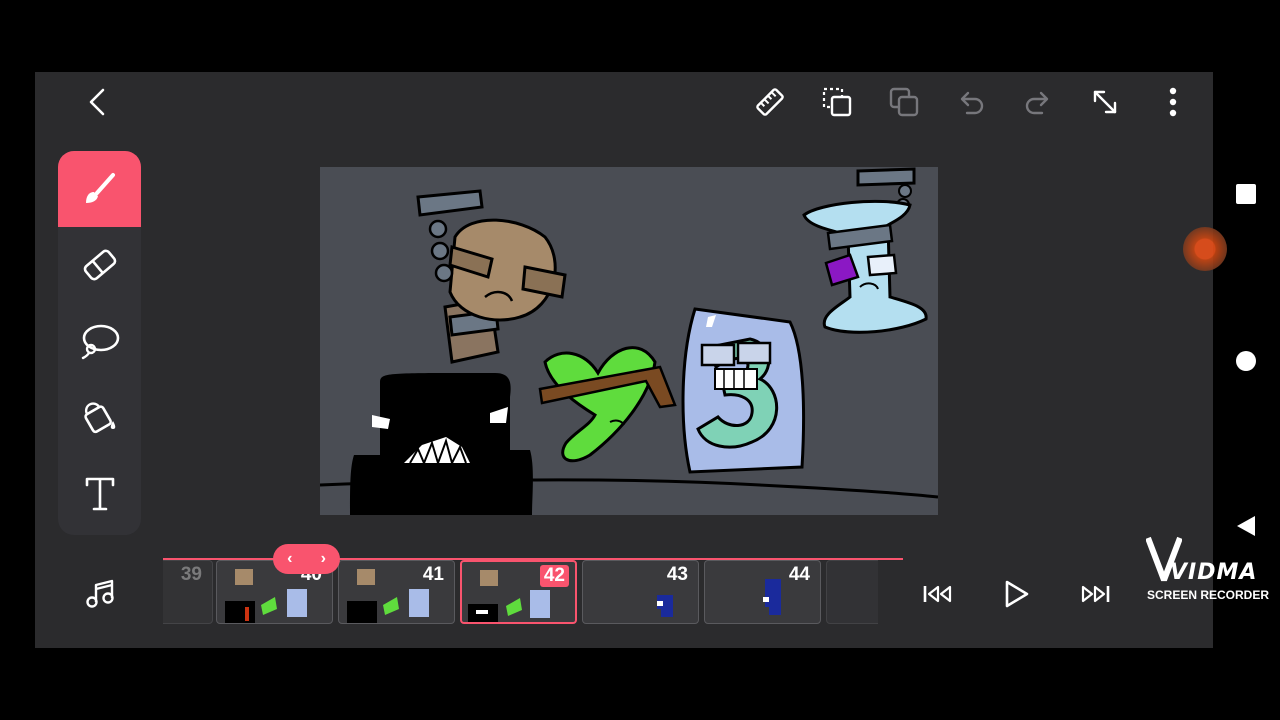 Image resolution: width=1280 pixels, height=720 pixels. I want to click on duplicate-icon, so click(904, 102).